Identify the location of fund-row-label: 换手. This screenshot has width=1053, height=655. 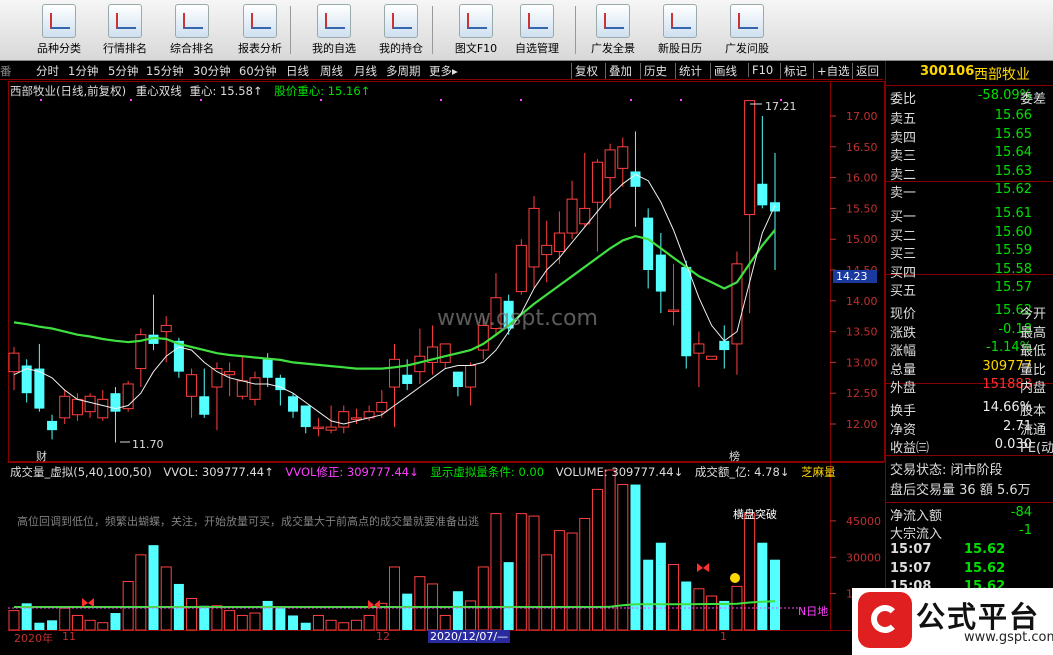
(903, 411).